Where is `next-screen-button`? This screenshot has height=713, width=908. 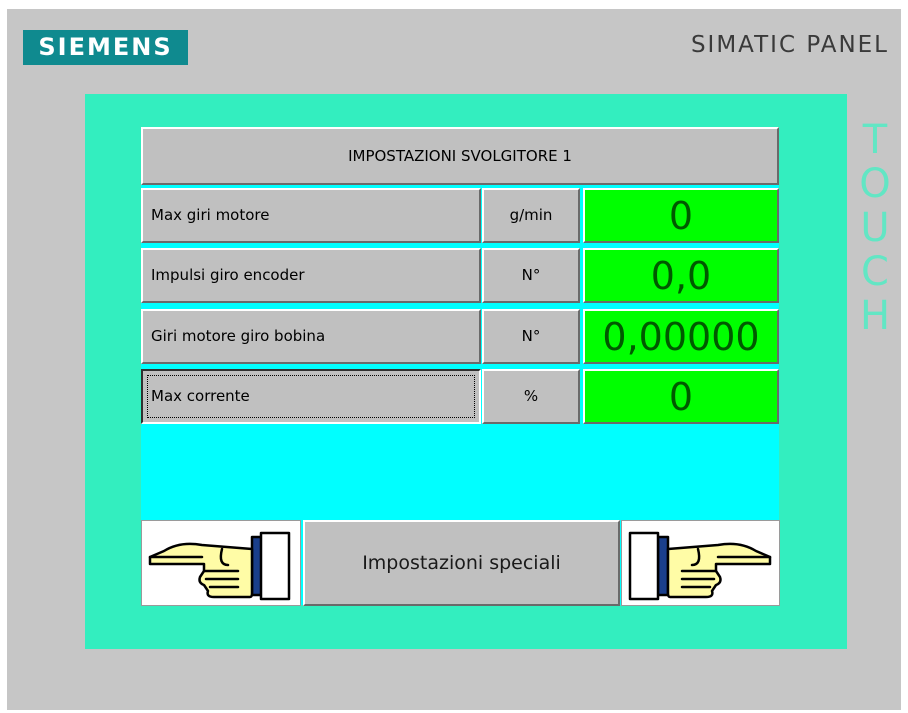
next-screen-button is located at coordinates (700, 563).